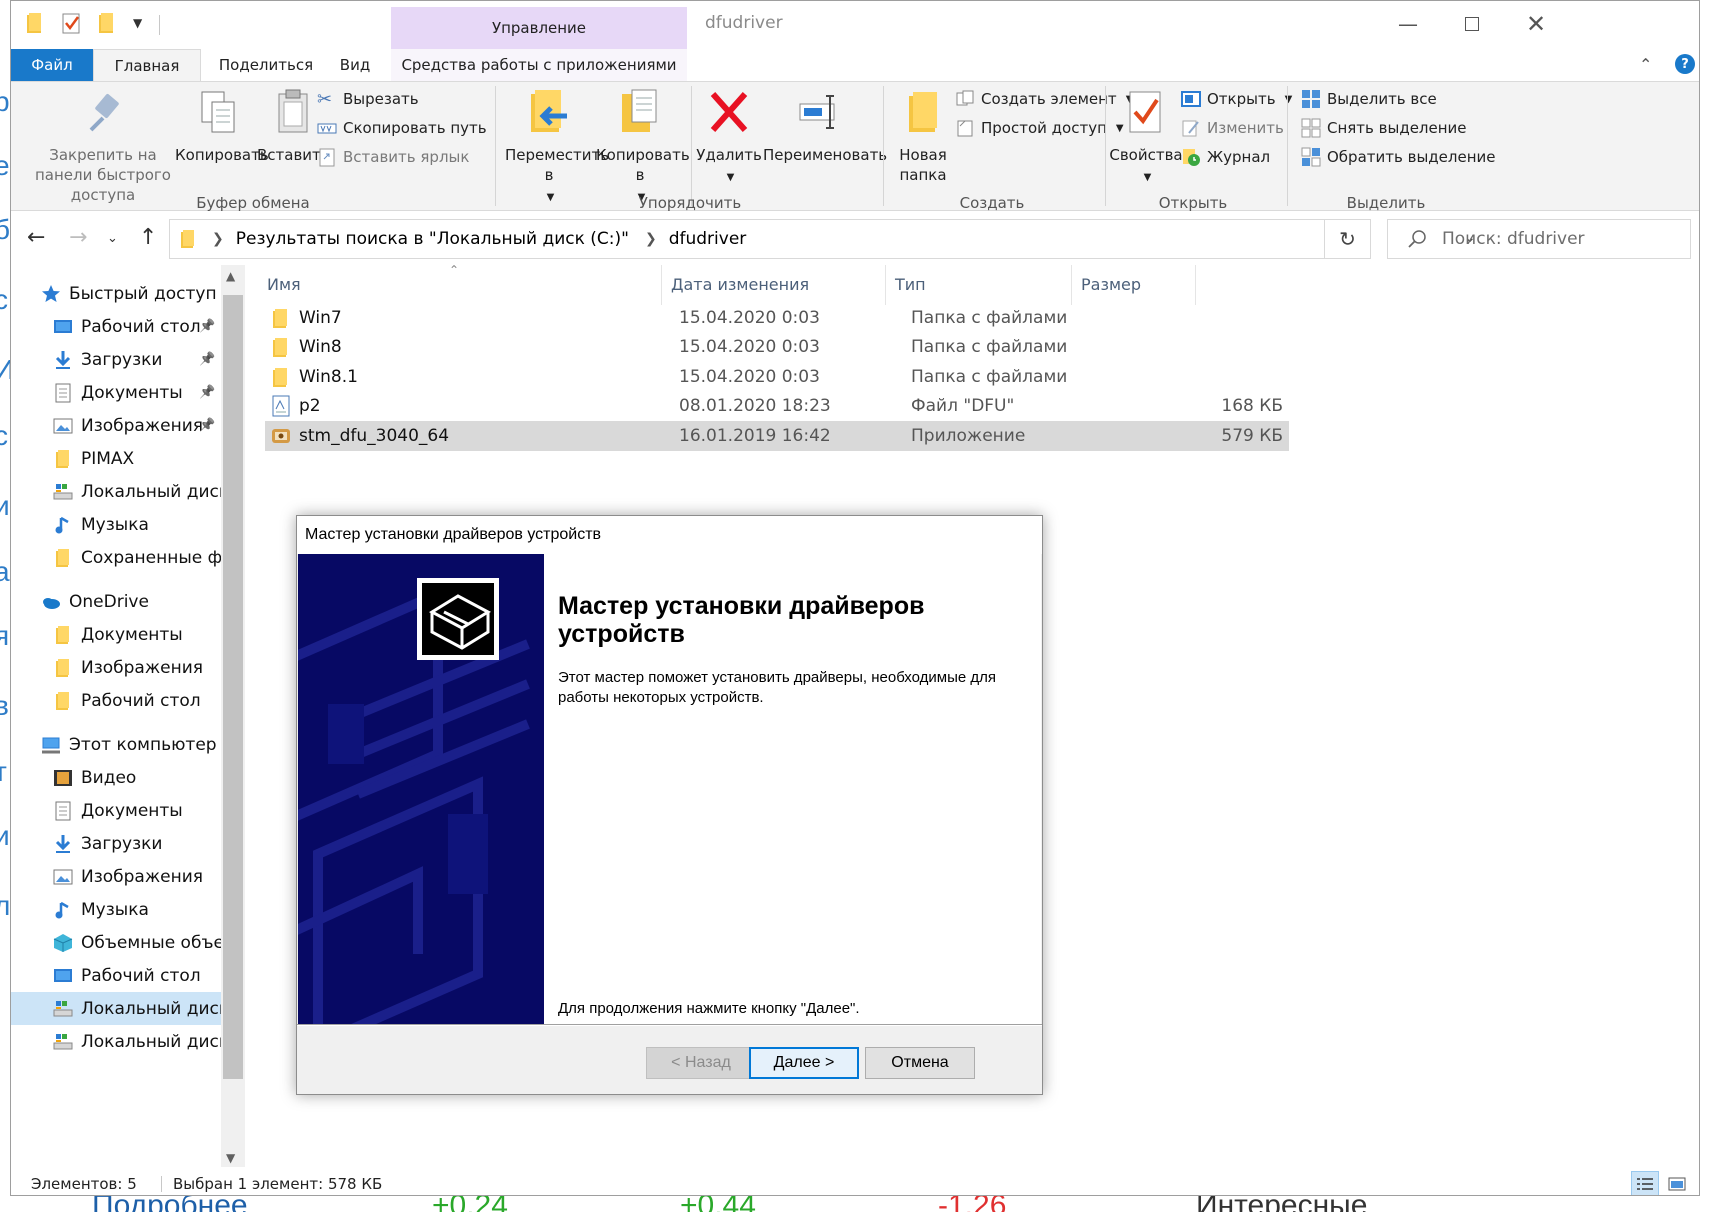  What do you see at coordinates (1408, 24) in the screenshot?
I see `minimize-button: —` at bounding box center [1408, 24].